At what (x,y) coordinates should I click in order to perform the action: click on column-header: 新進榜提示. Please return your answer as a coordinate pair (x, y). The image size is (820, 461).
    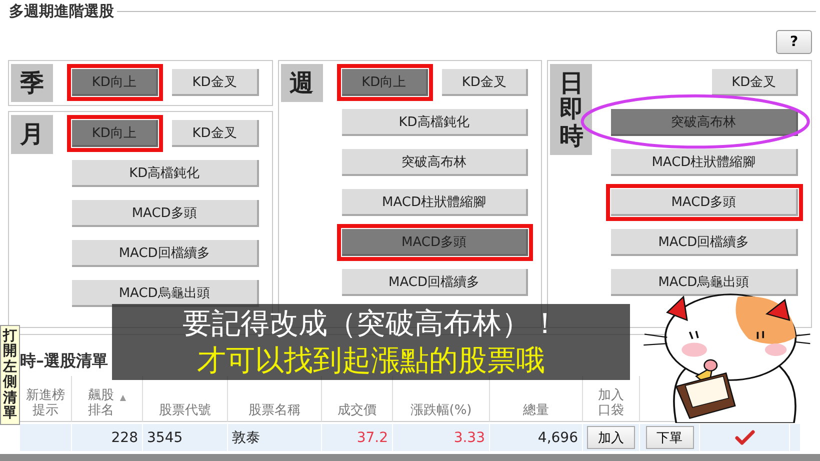
    Looking at the image, I should click on (45, 403).